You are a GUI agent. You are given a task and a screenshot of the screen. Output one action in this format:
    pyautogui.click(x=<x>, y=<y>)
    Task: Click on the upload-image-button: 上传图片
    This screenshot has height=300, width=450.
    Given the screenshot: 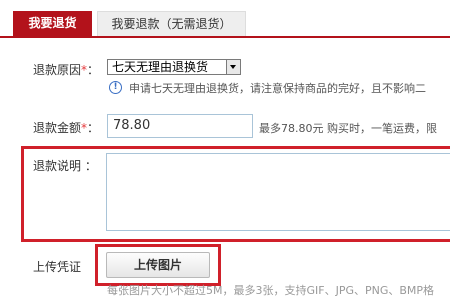 What is the action you would take?
    pyautogui.click(x=158, y=265)
    